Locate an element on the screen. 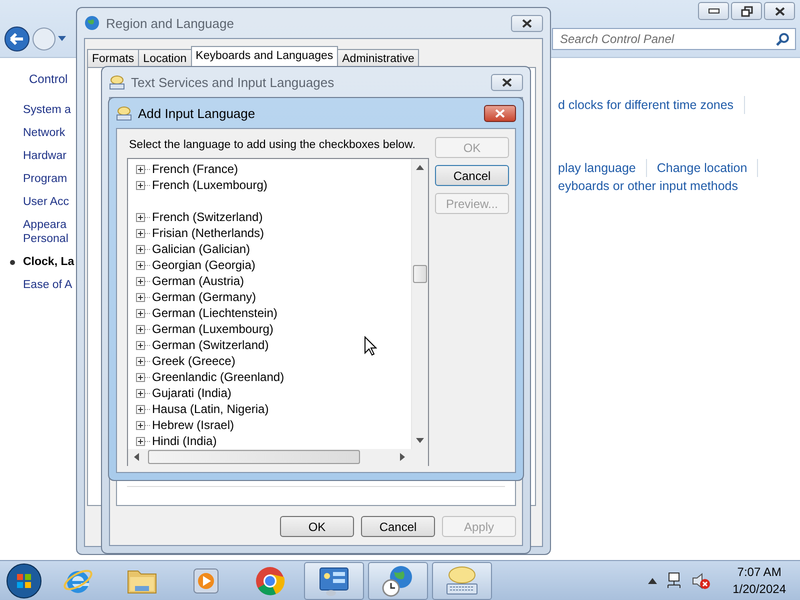  tab: Formats is located at coordinates (113, 58).